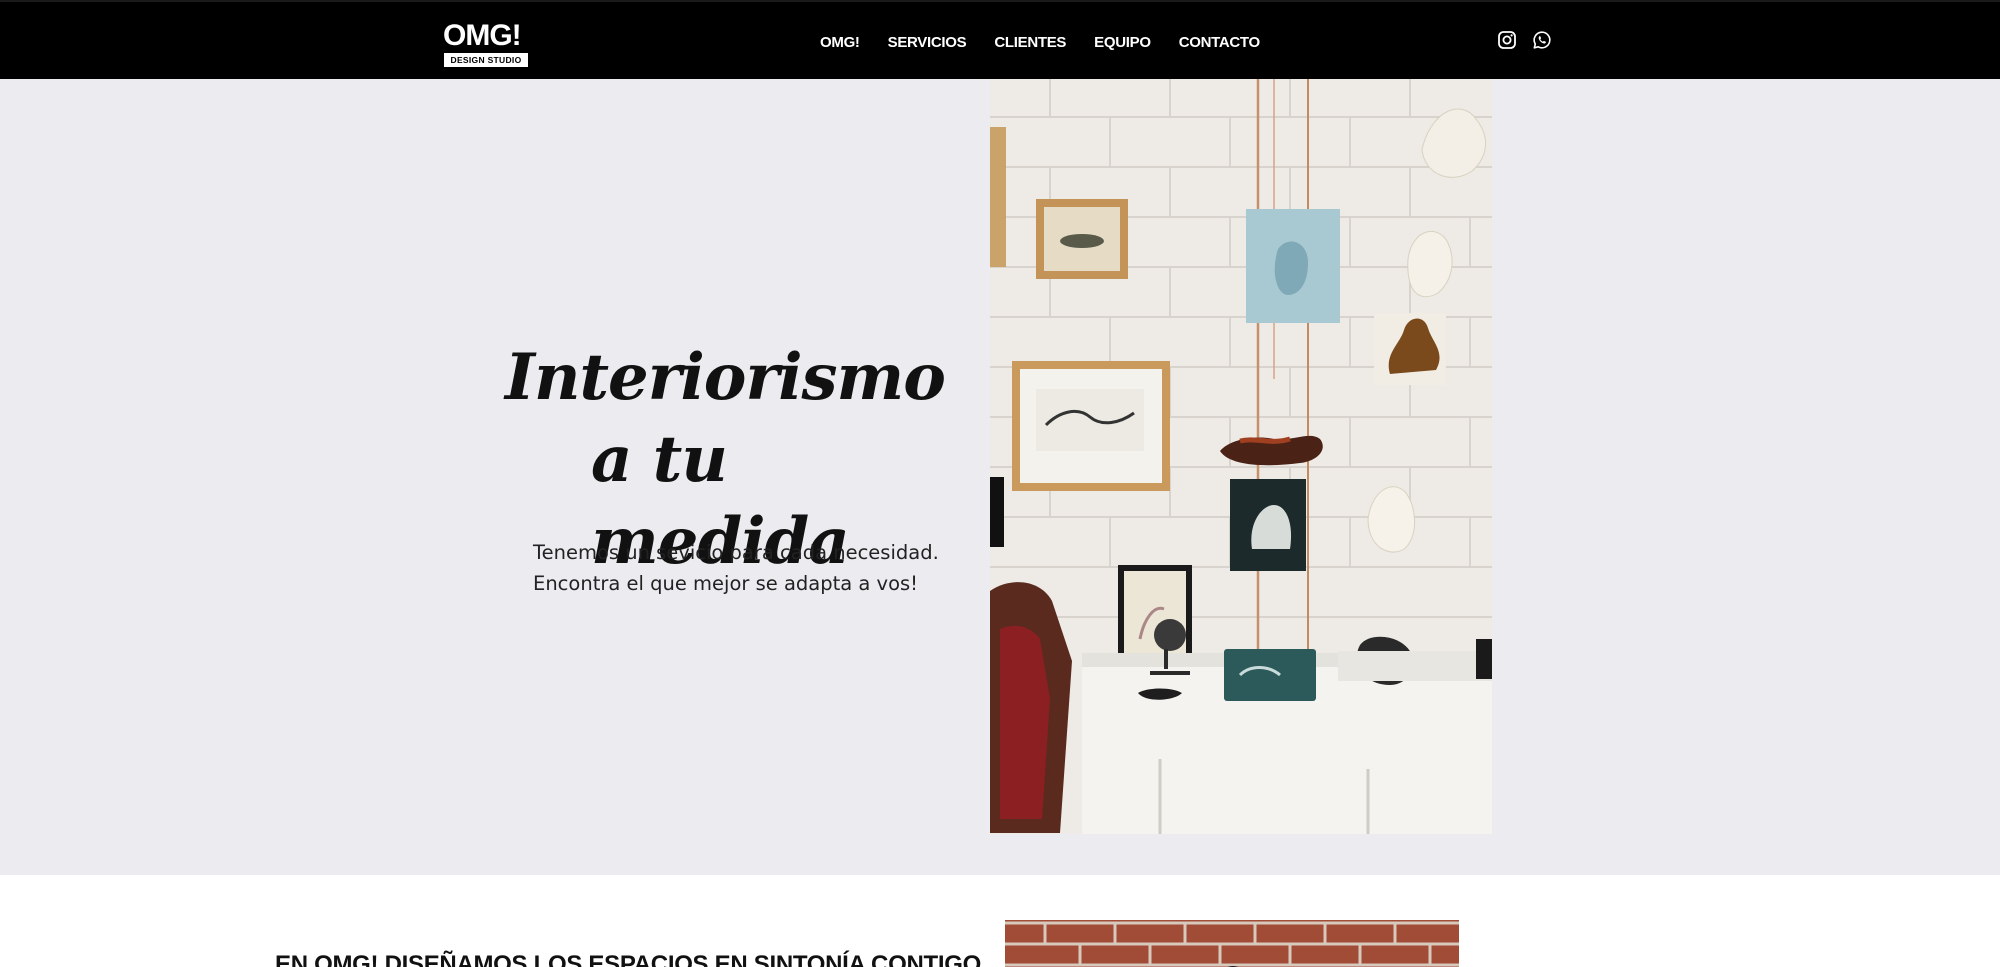 The image size is (2000, 967). I want to click on nav-item-equipo: EQUIPO, so click(1122, 43).